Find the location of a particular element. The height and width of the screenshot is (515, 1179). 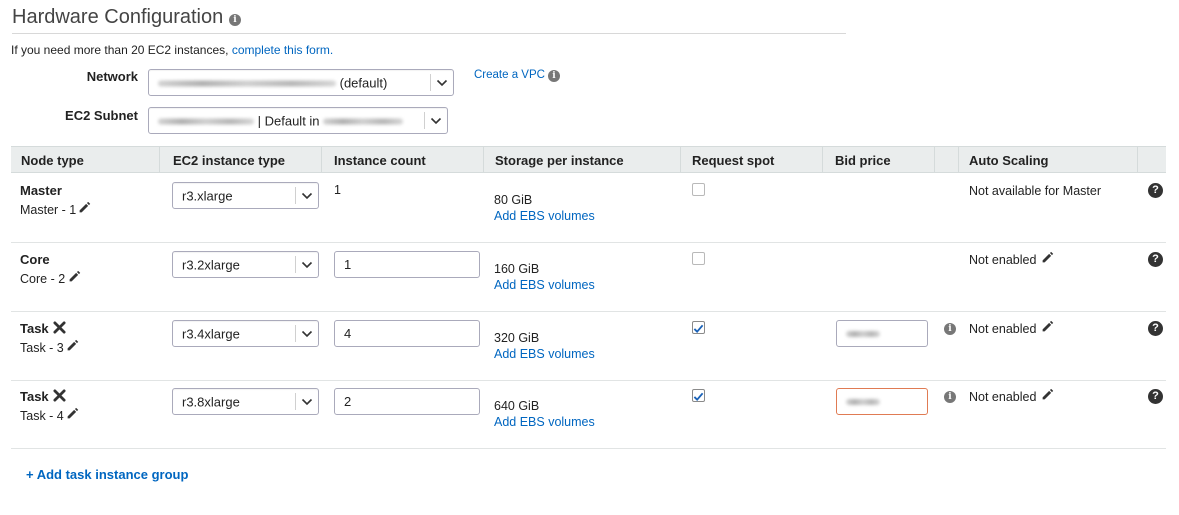

storage-size: 320 GiB is located at coordinates (517, 338).